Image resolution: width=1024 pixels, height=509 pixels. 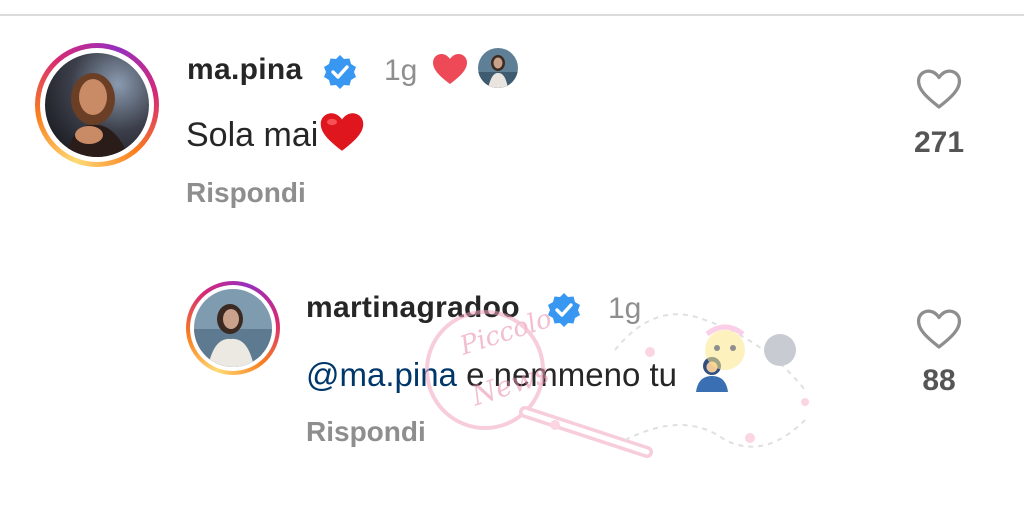 I want to click on watermark-text-bottom: News, so click(x=509, y=384).